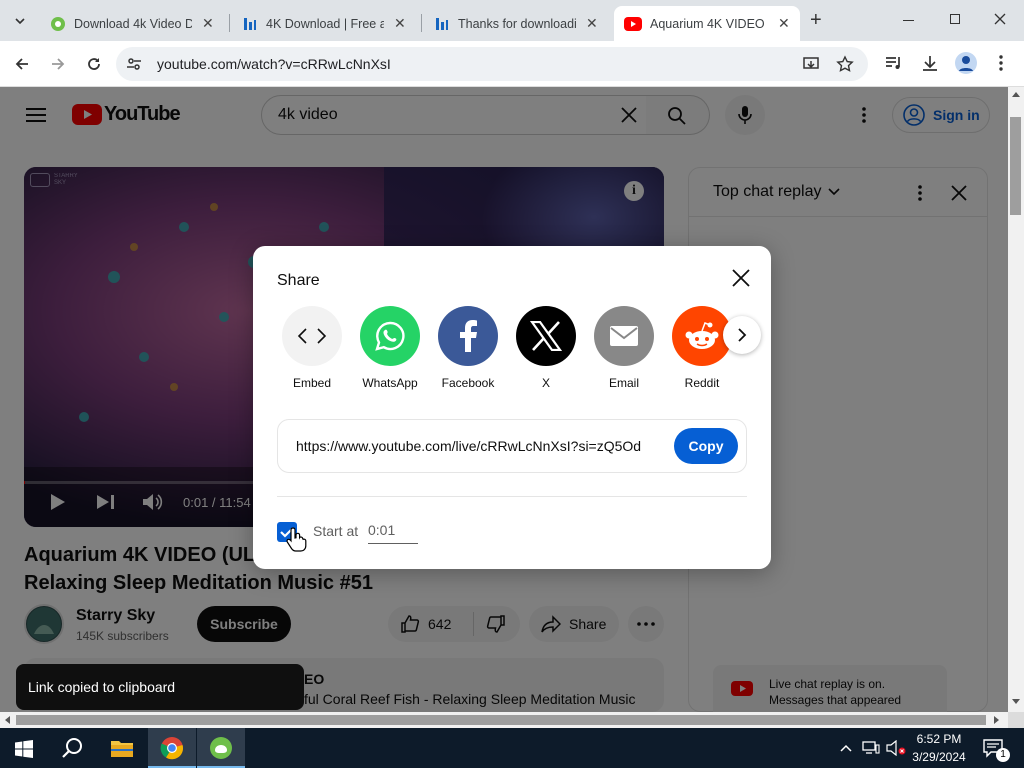  I want to click on scroll-up-icon, so click(1016, 94).